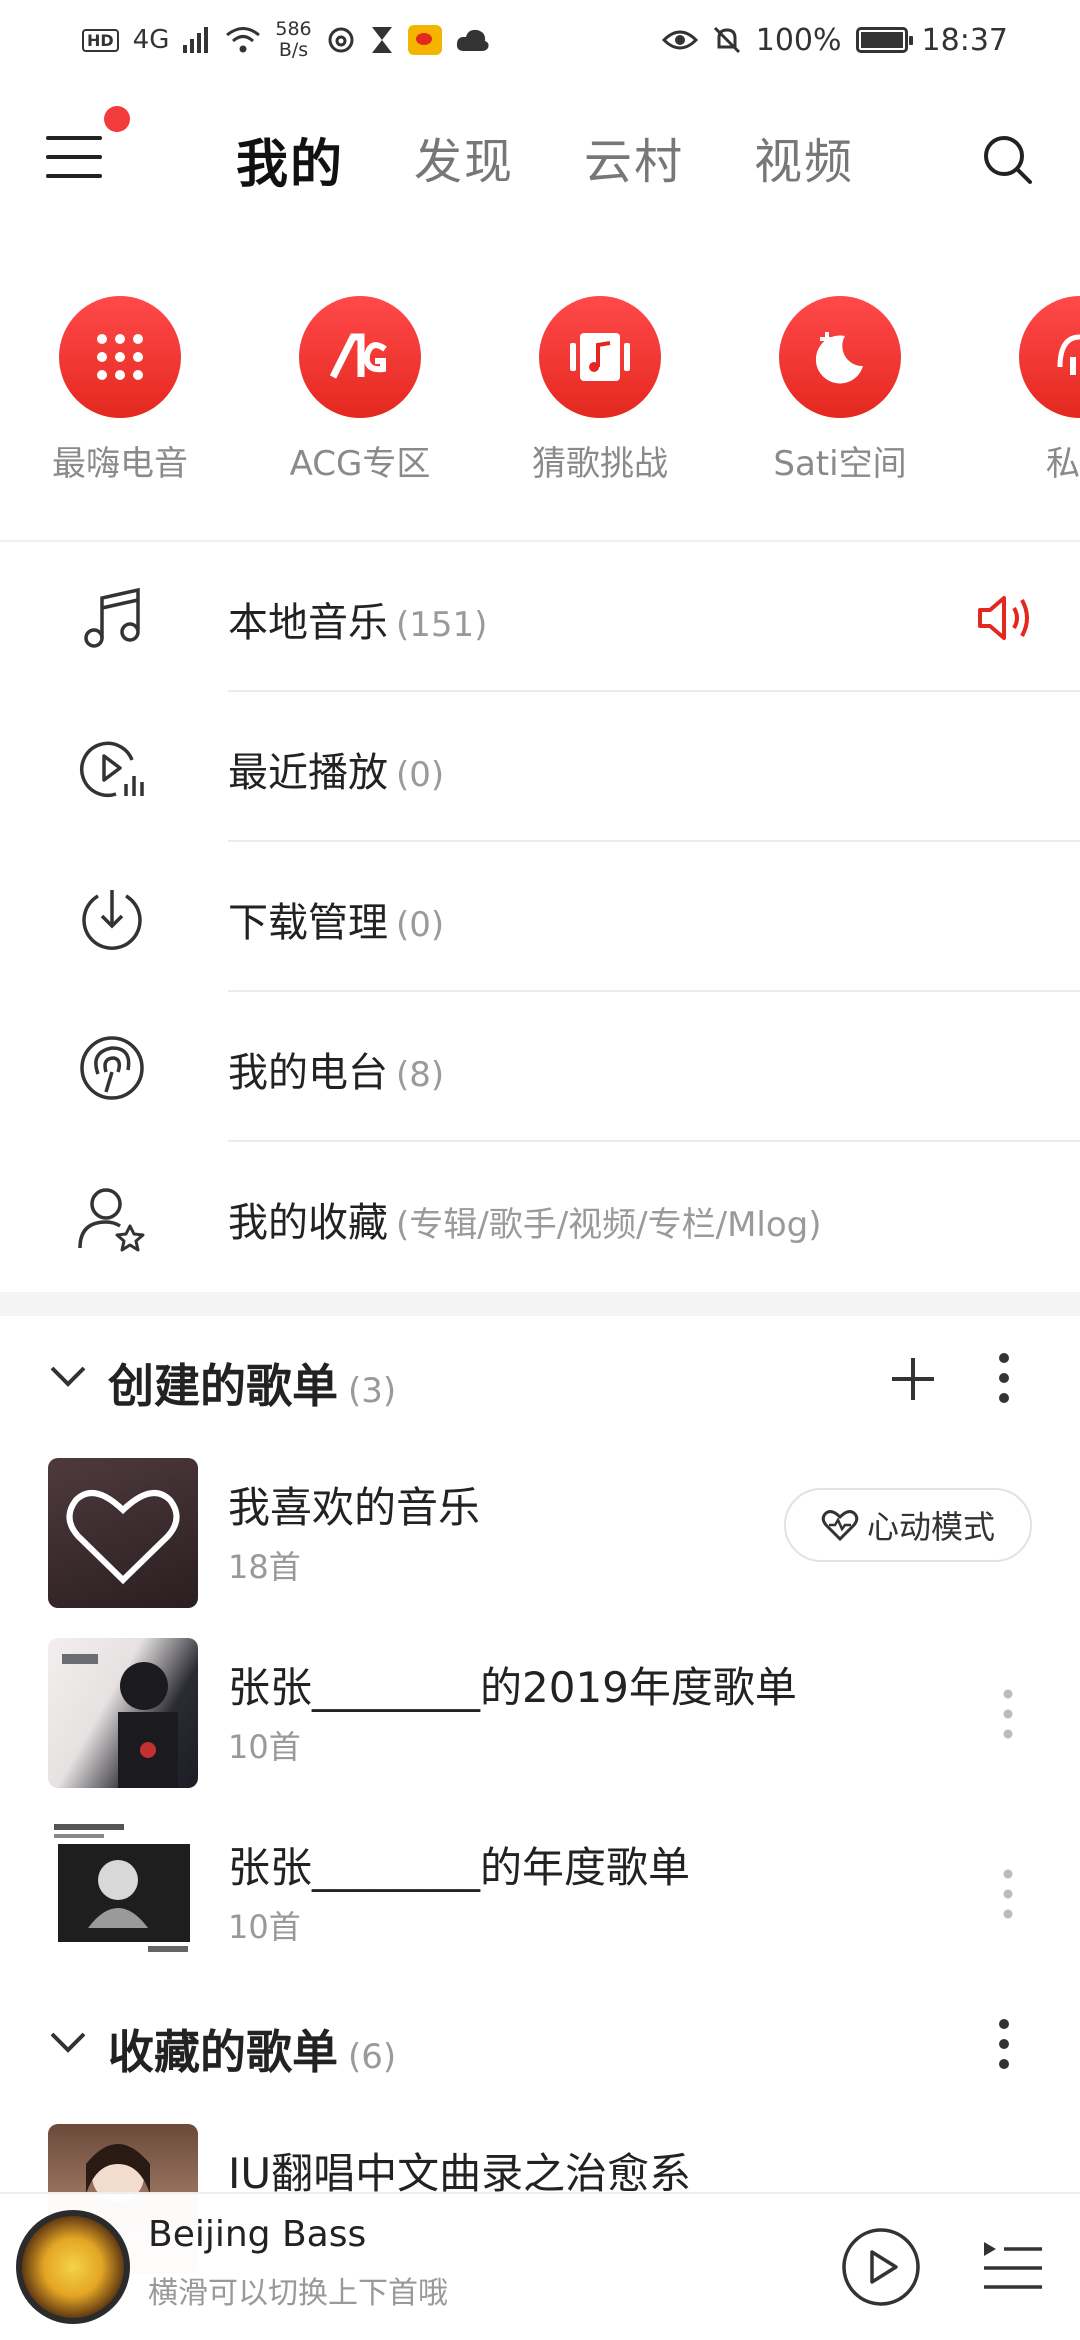 The image size is (1080, 2340). Describe the element at coordinates (112, 1068) in the screenshot. I see `radio-icon` at that location.